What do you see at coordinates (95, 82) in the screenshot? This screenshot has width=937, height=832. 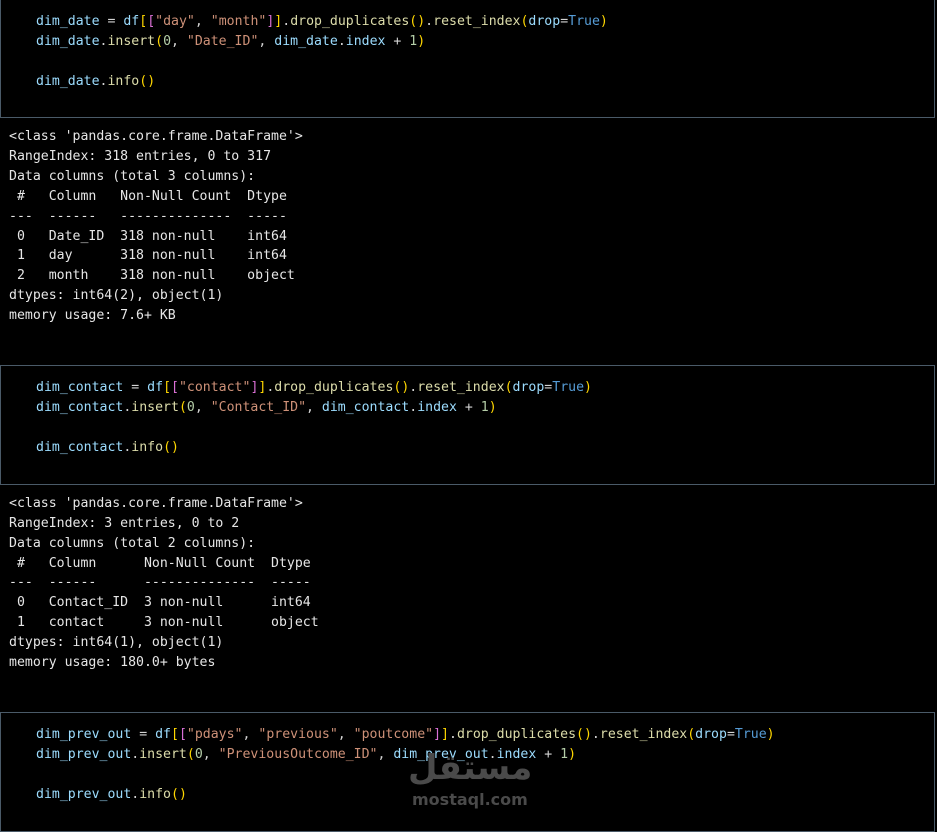 I see `code-line: dim_date.info()` at bounding box center [95, 82].